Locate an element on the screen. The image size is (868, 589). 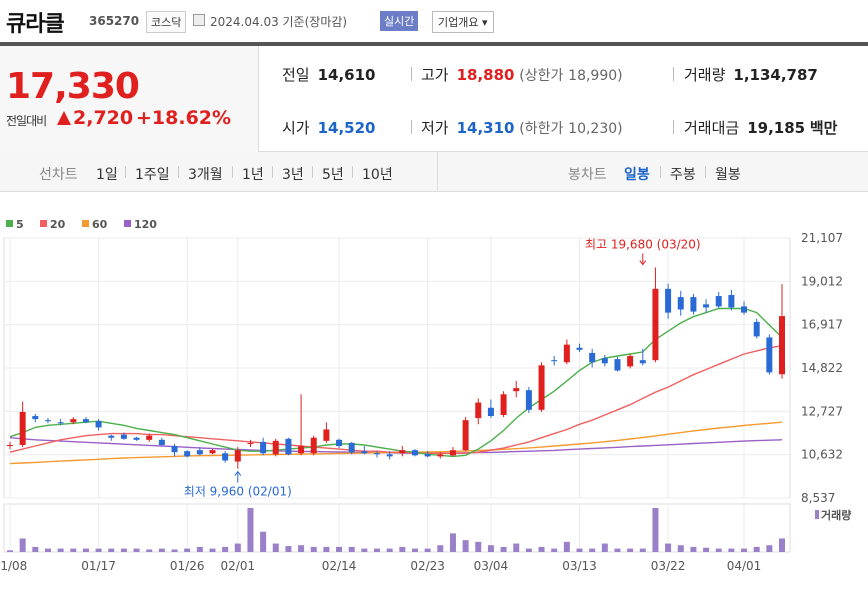
change-label: 전일대비 is located at coordinates (26, 121).